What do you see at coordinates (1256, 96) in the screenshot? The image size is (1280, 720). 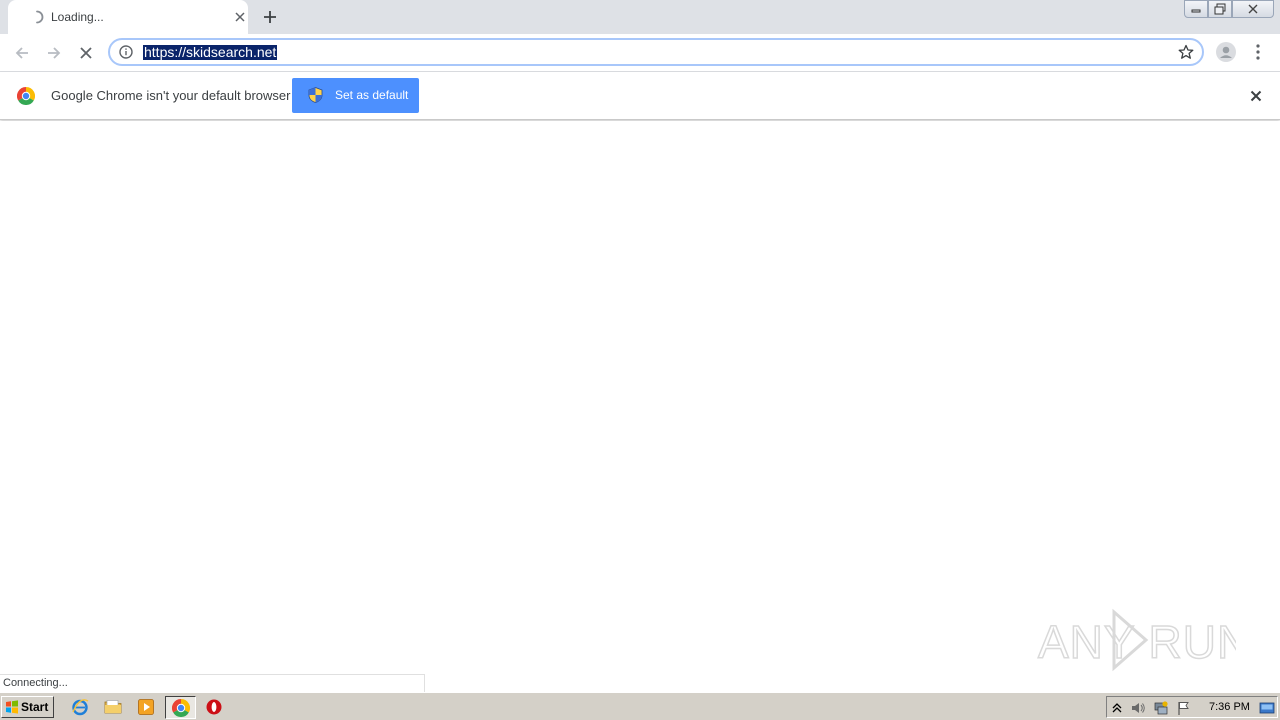 I see `infobar-close-icon` at bounding box center [1256, 96].